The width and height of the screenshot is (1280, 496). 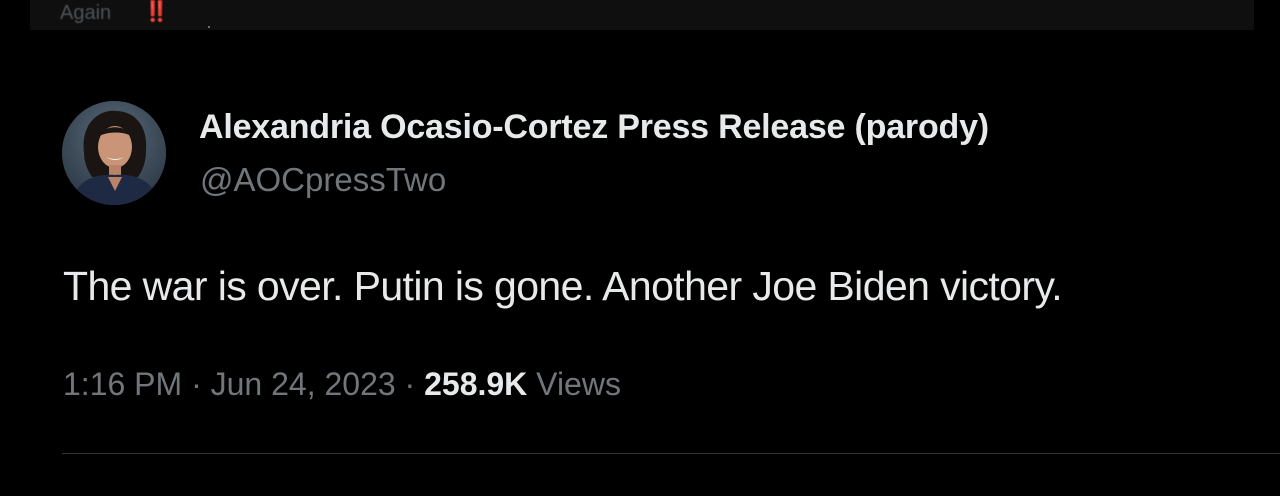 I want to click on views-count: 258.9K, so click(x=475, y=384).